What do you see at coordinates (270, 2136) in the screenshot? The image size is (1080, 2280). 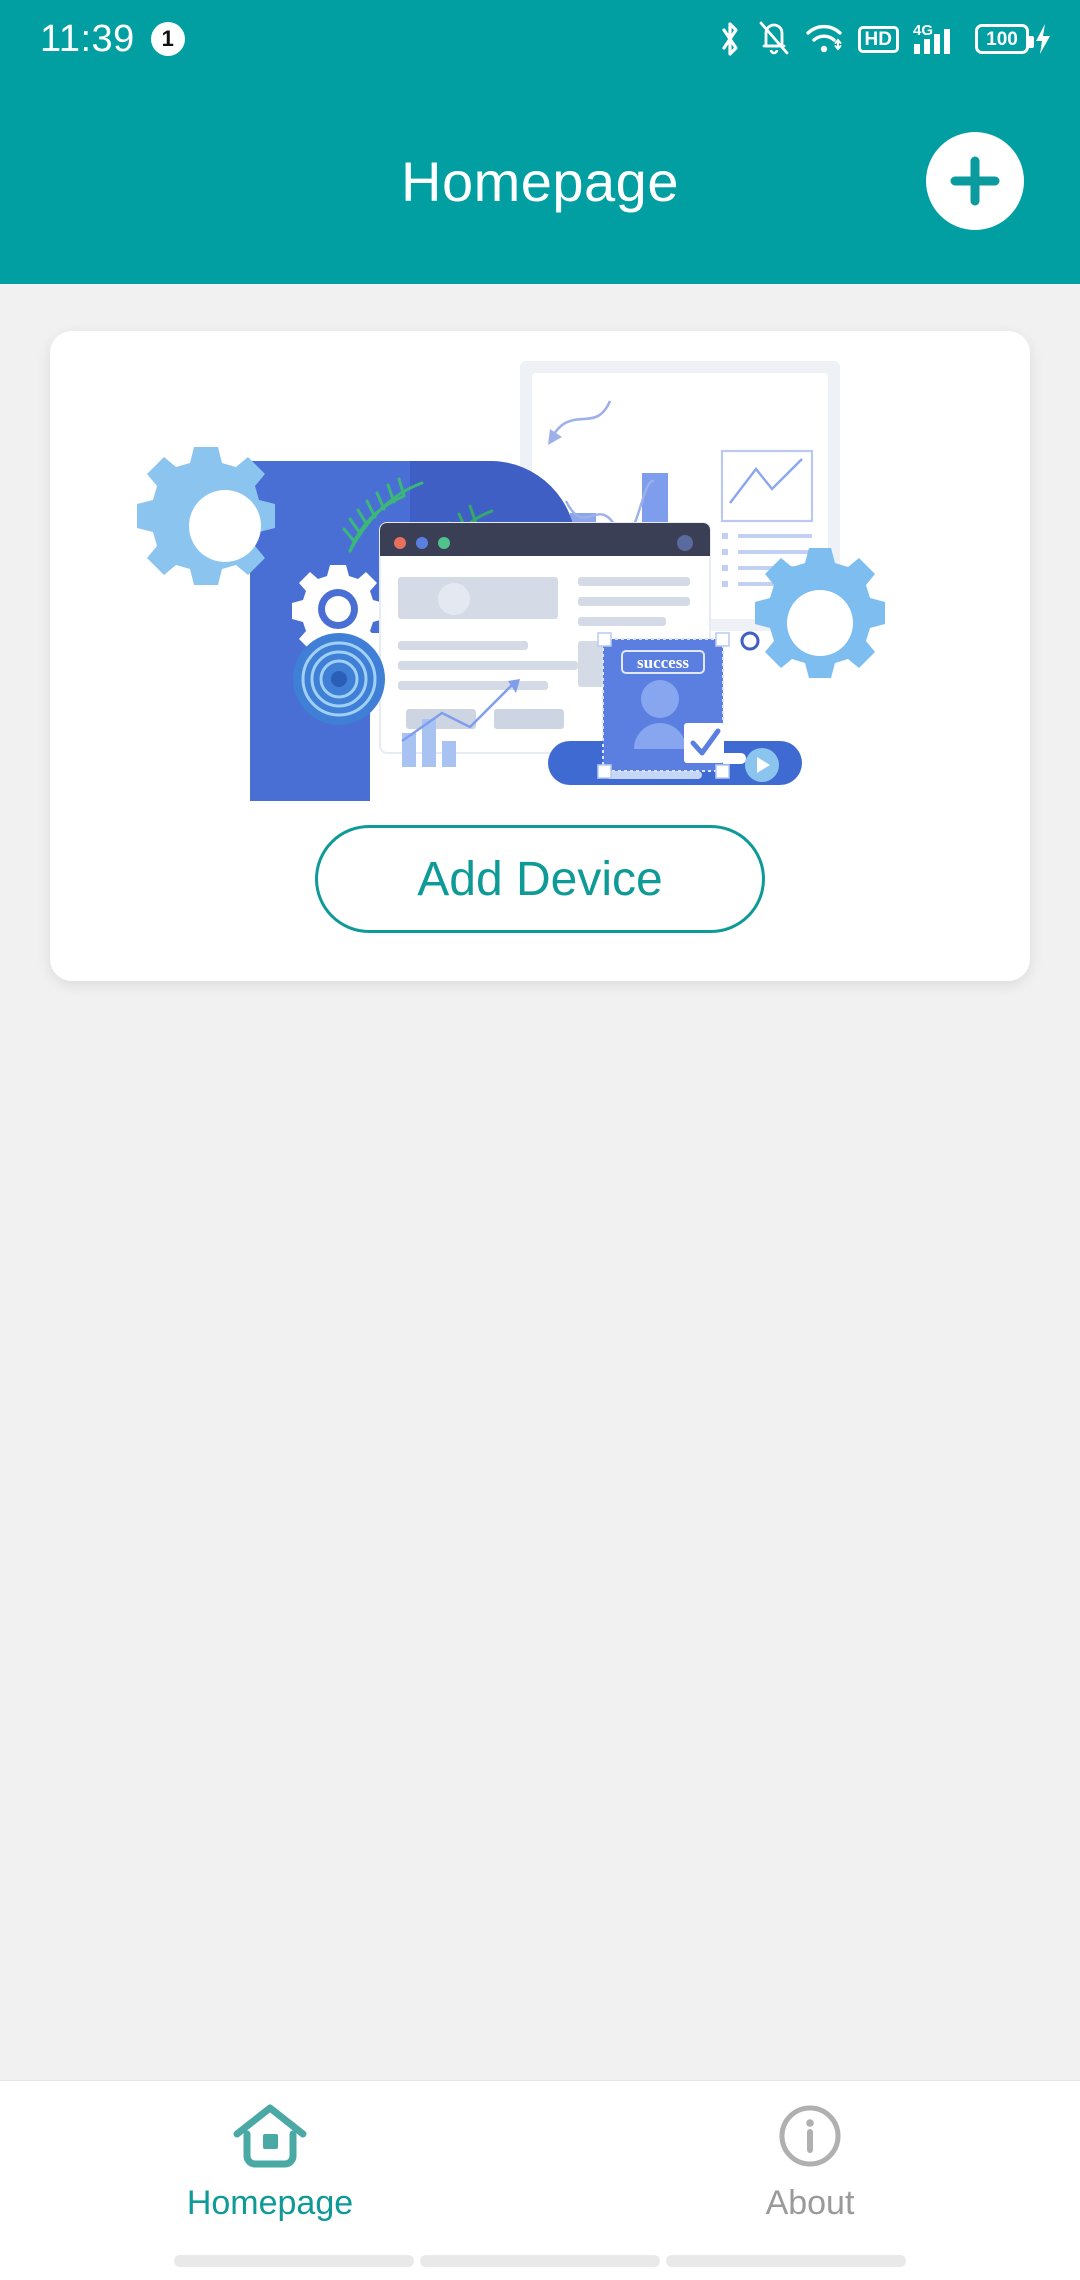 I see `home-icon` at bounding box center [270, 2136].